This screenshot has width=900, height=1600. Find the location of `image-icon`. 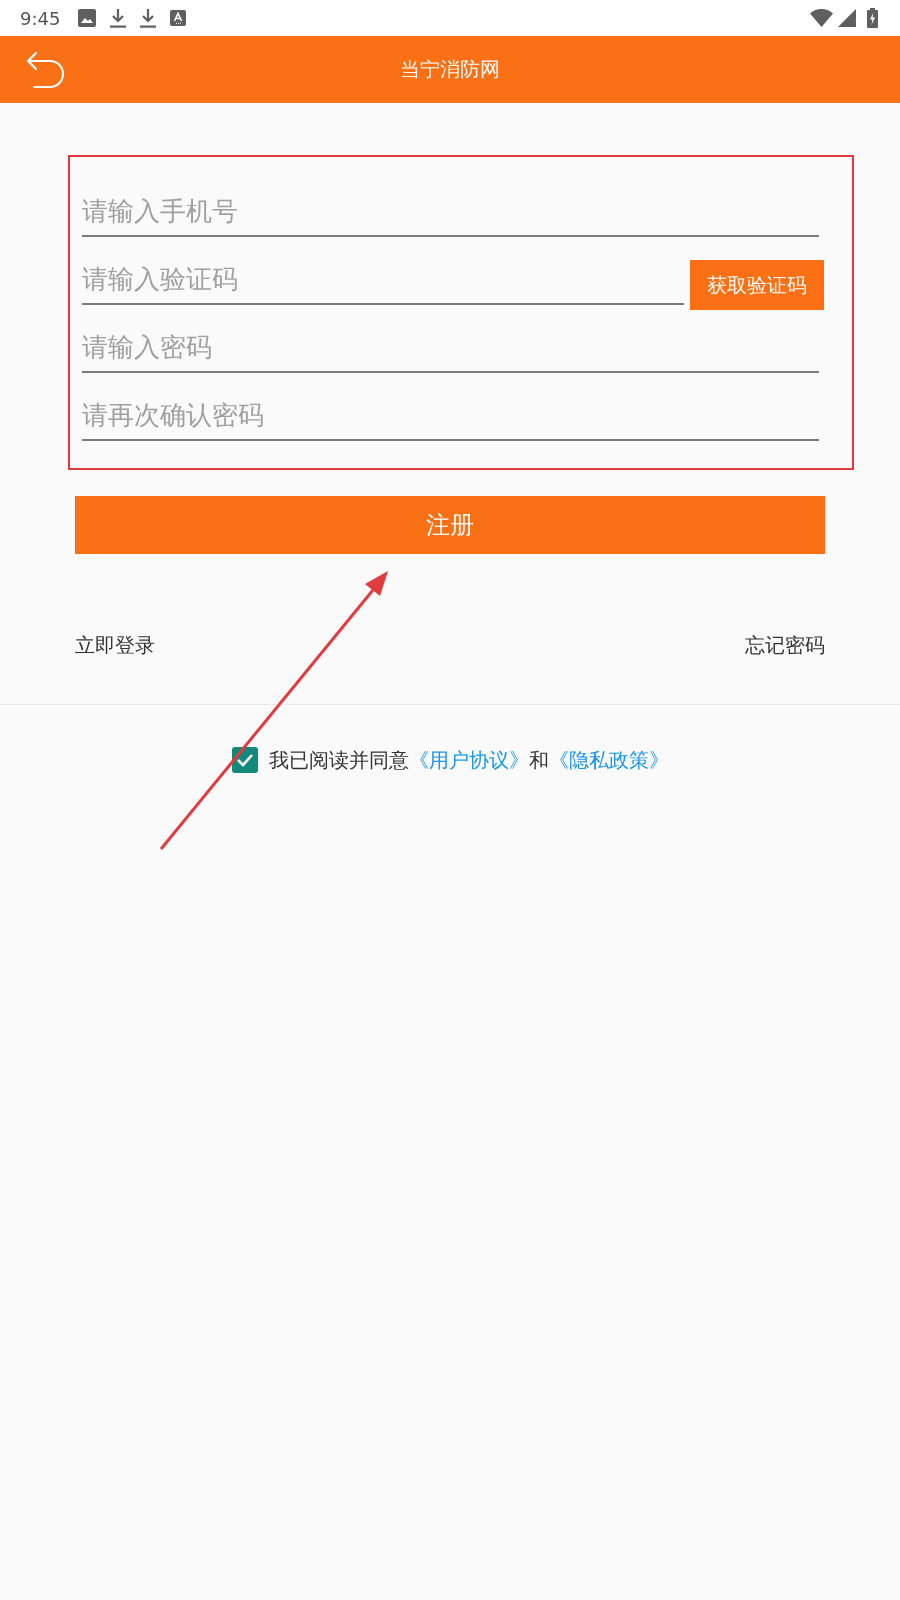

image-icon is located at coordinates (87, 18).